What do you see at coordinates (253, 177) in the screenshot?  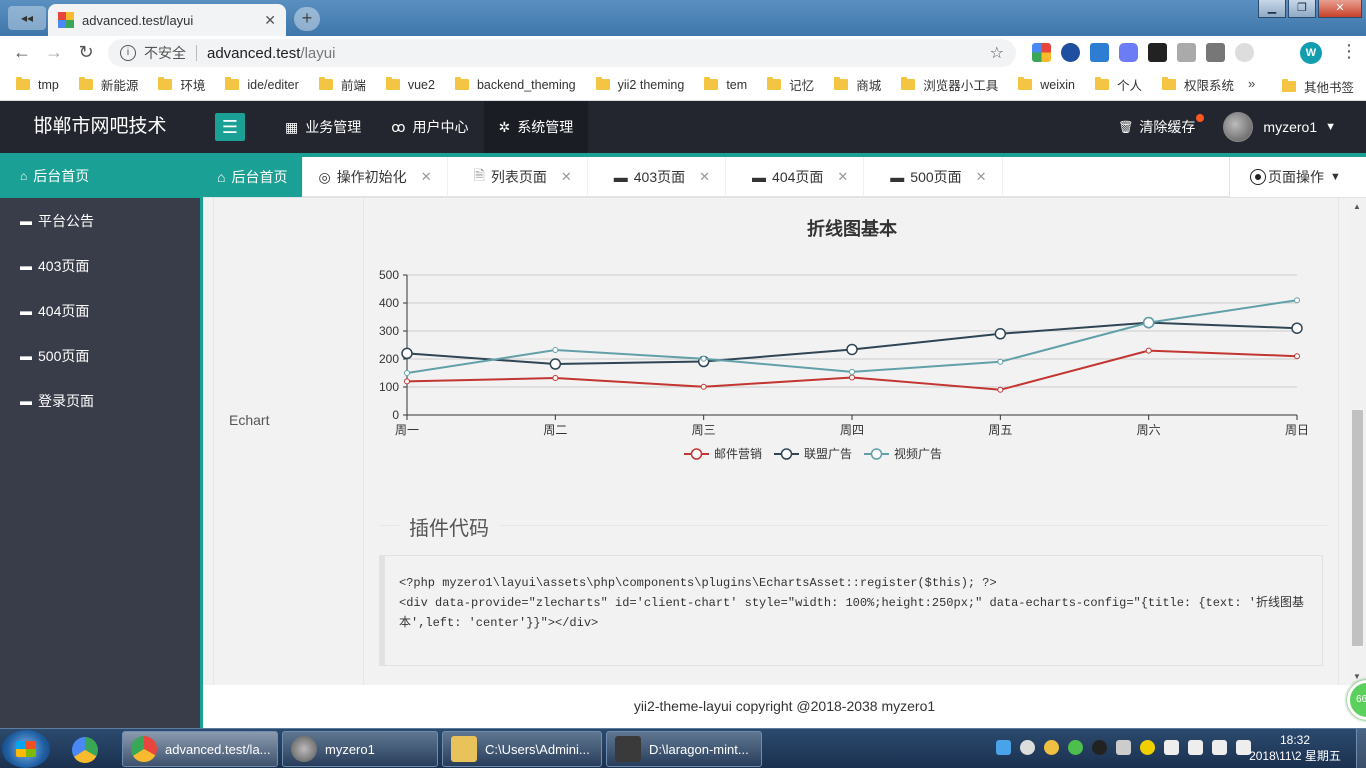 I see `tab-home: ⌂ 后台首页` at bounding box center [253, 177].